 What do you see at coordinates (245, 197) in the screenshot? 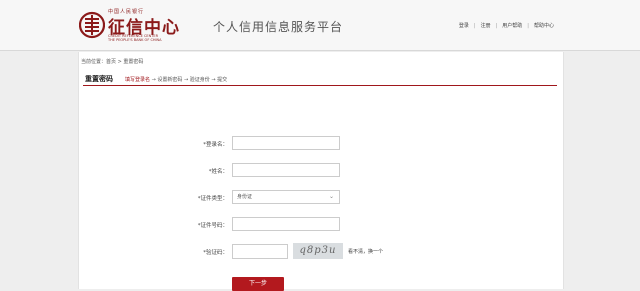
I see `id-type-selected-value: 身份证` at bounding box center [245, 197].